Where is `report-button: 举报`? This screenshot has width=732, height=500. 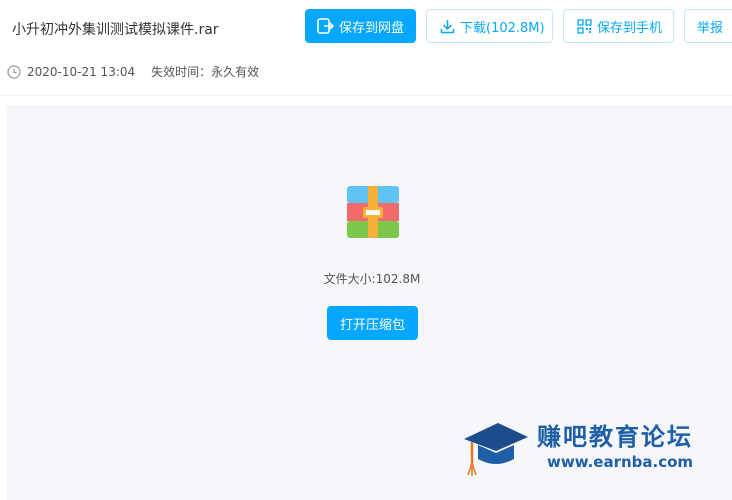 report-button: 举报 is located at coordinates (708, 26).